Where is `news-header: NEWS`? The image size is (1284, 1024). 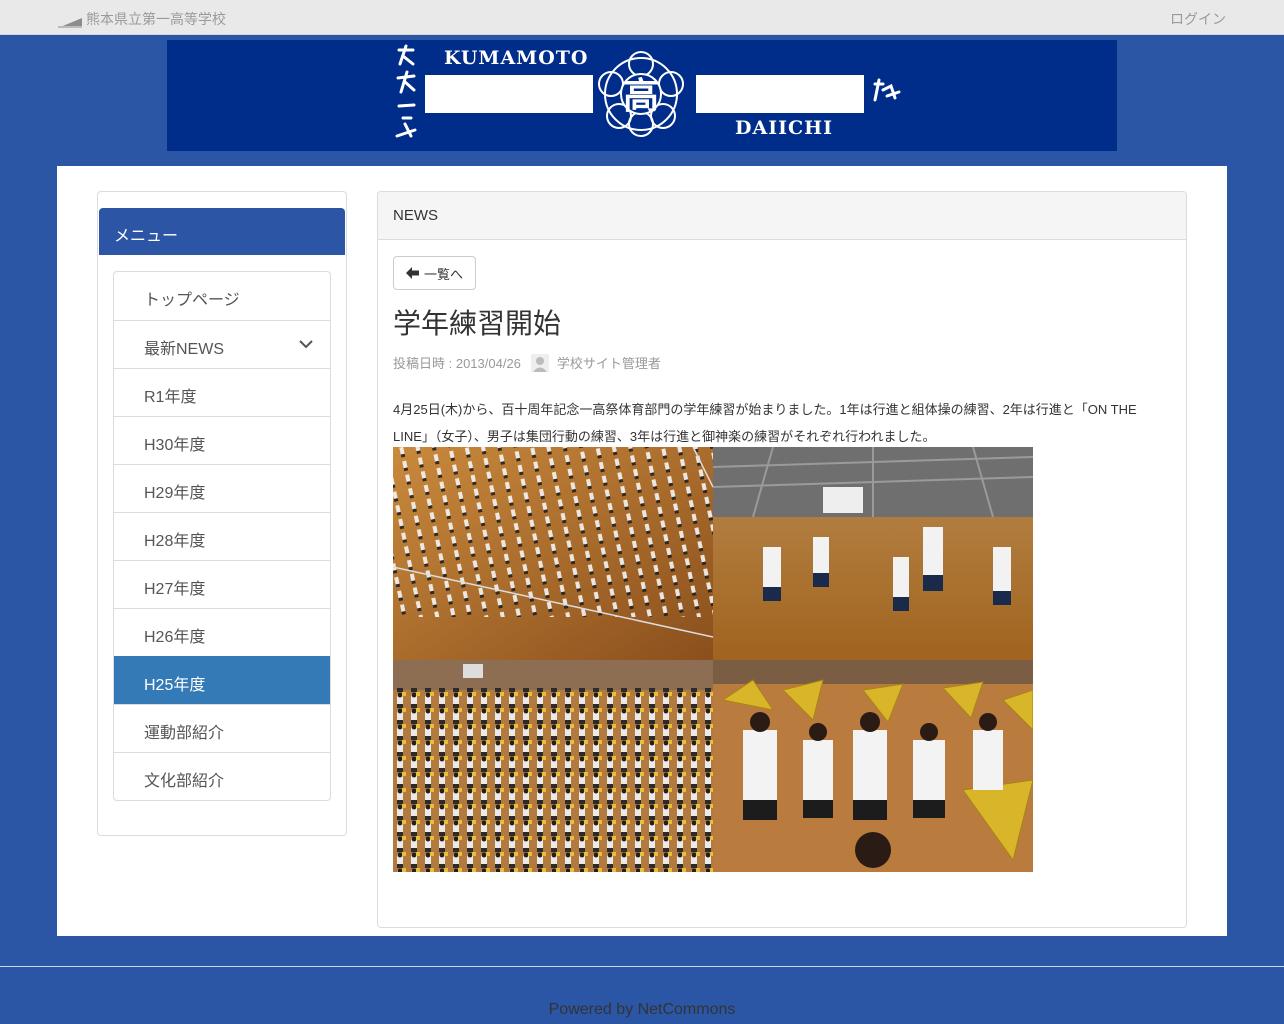
news-header: NEWS is located at coordinates (782, 216).